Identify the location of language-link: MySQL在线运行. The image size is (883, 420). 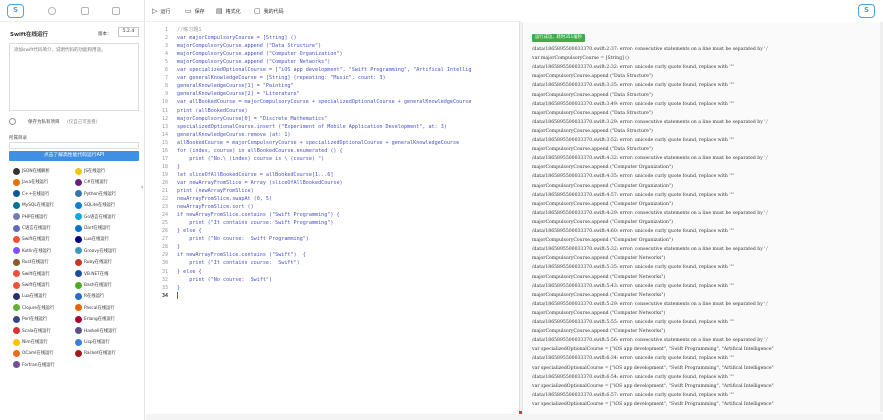
(33, 205).